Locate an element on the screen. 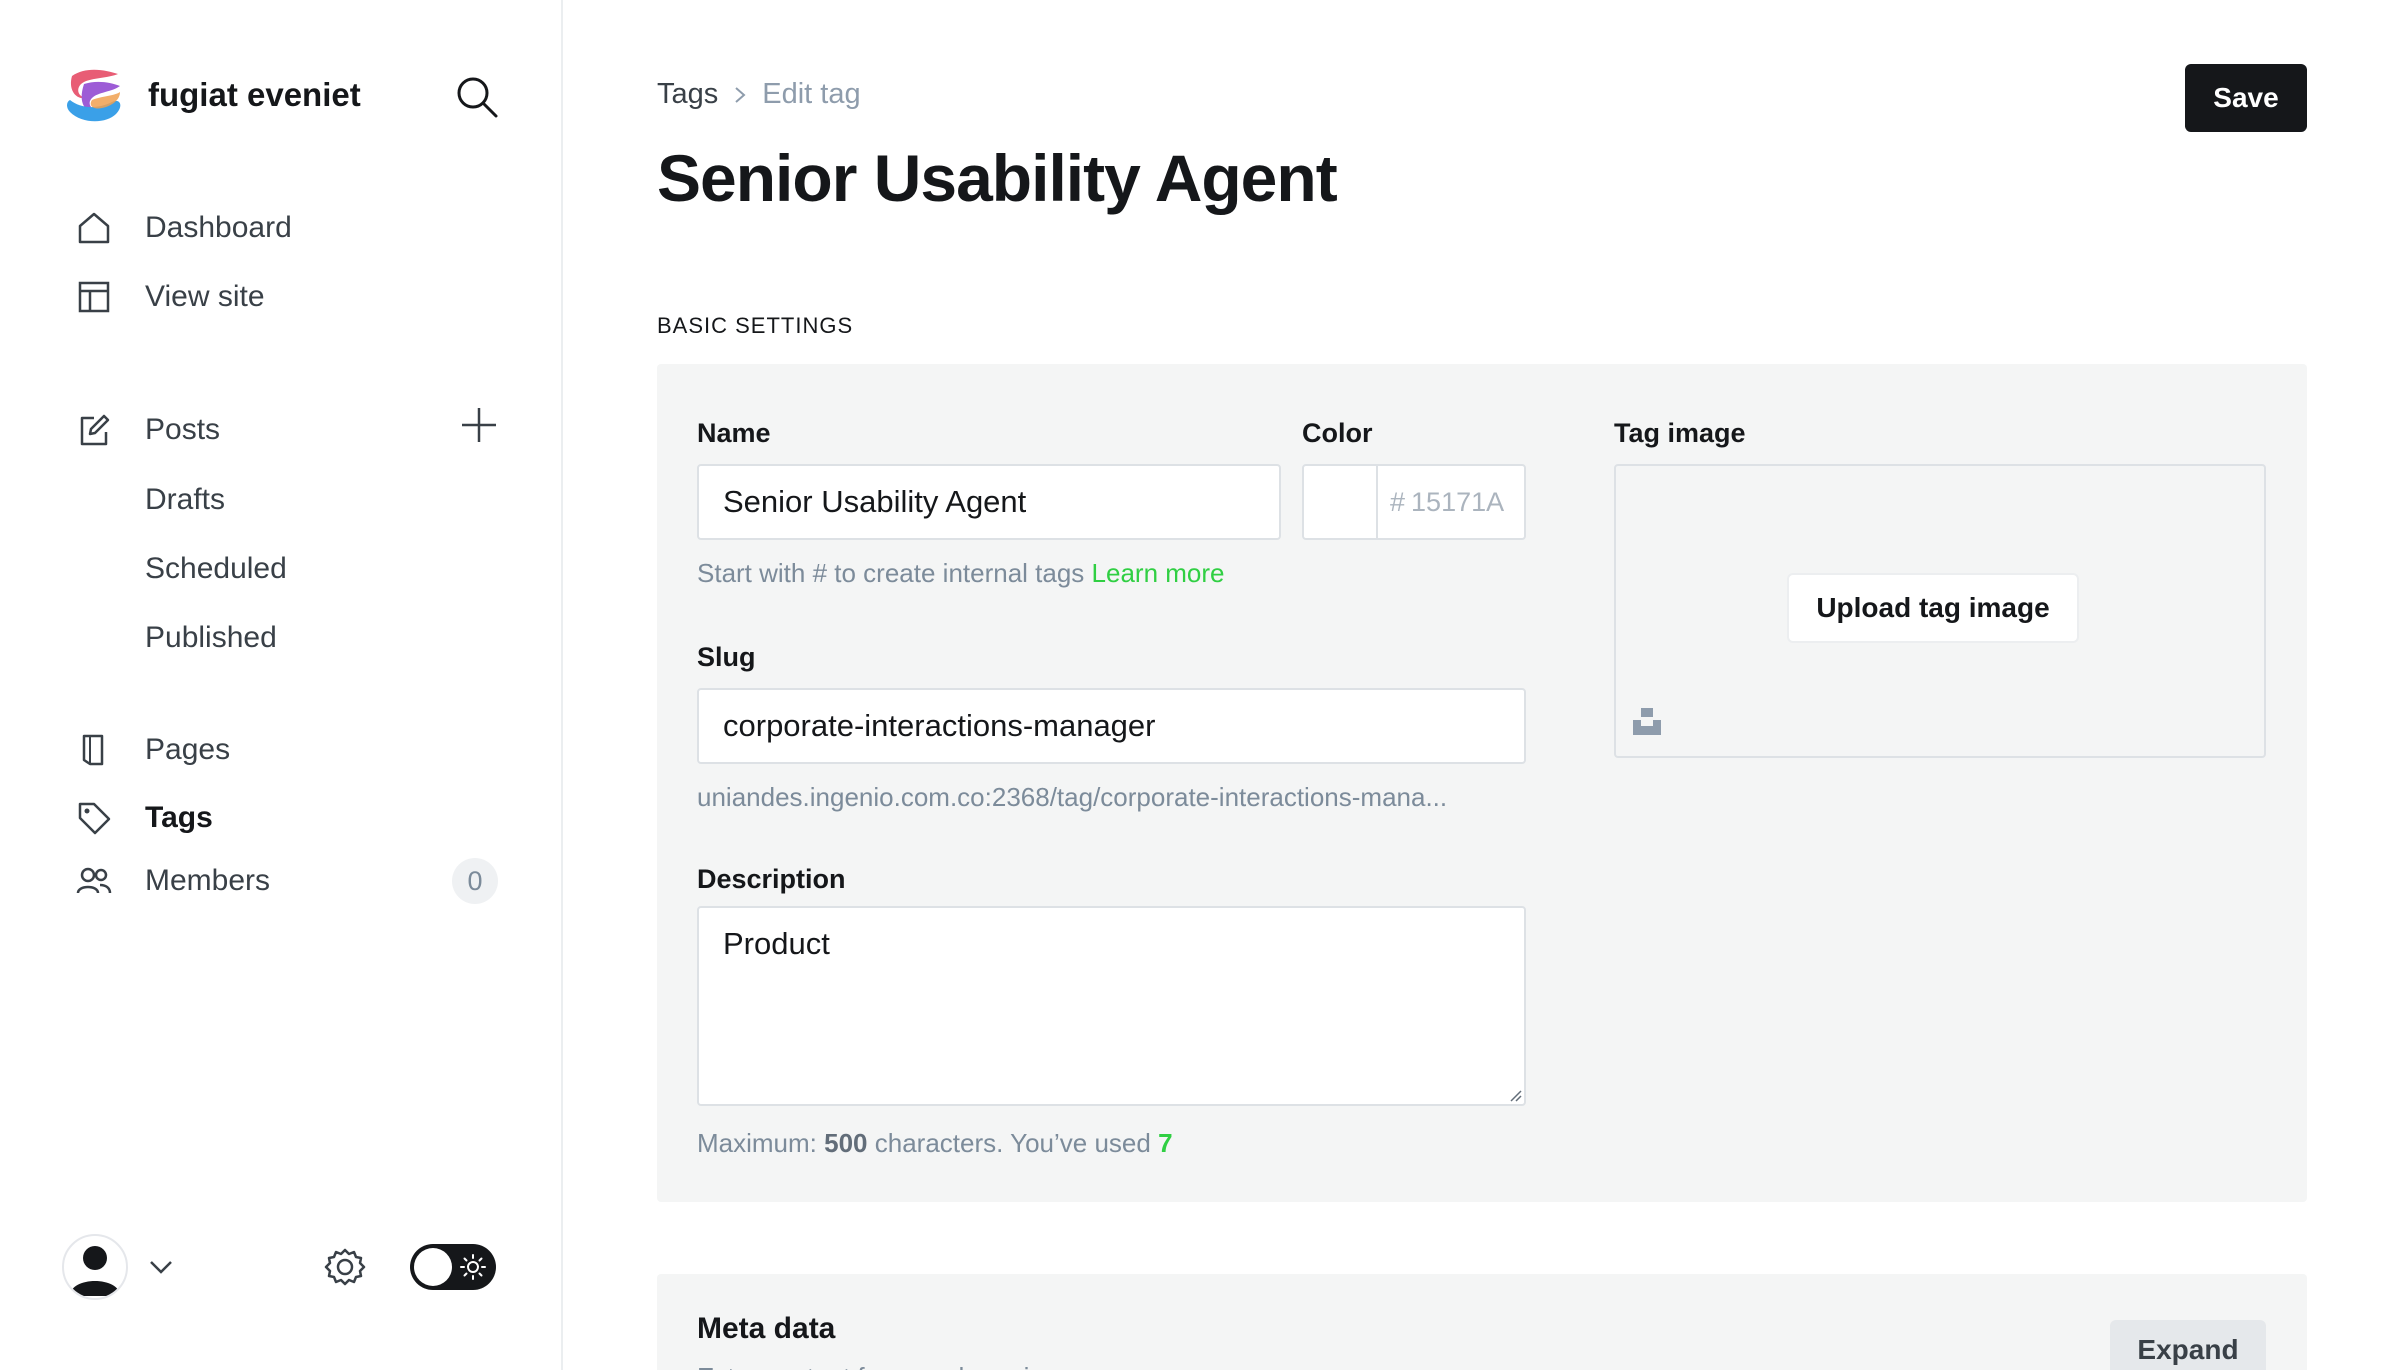  color-field: # 15171A is located at coordinates (1414, 502).